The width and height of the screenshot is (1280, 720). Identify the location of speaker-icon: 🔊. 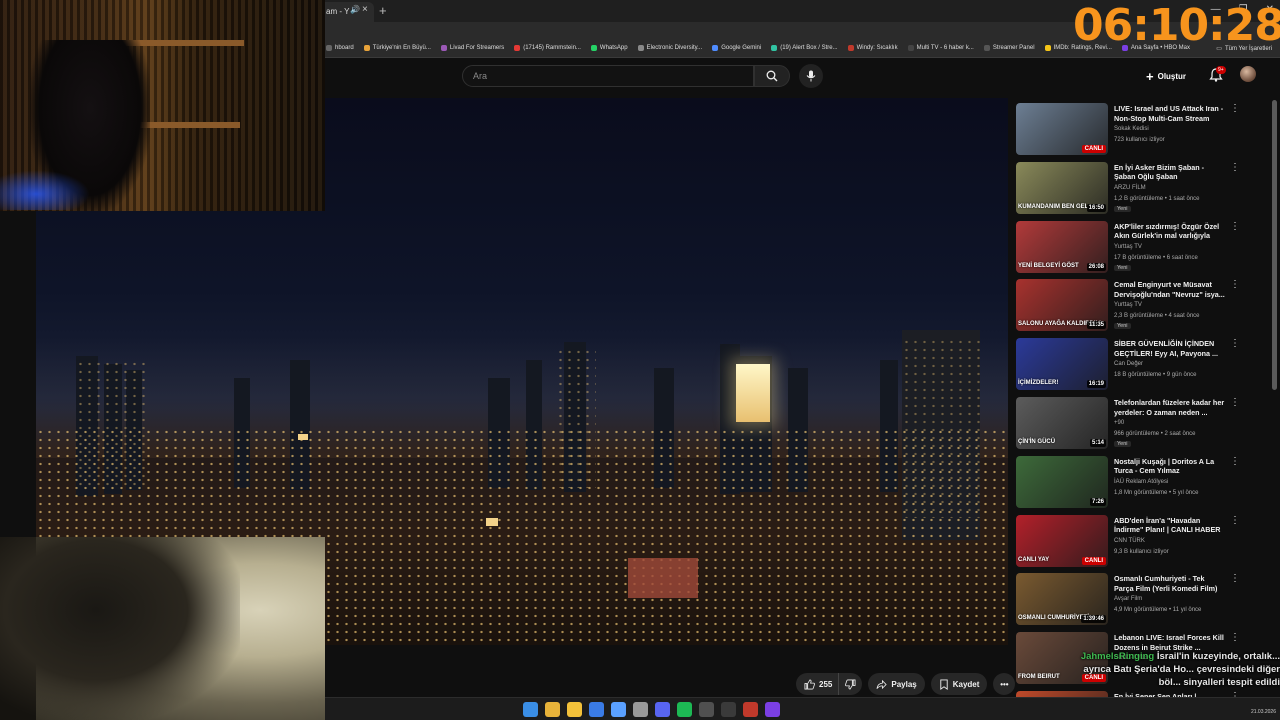
(355, 9).